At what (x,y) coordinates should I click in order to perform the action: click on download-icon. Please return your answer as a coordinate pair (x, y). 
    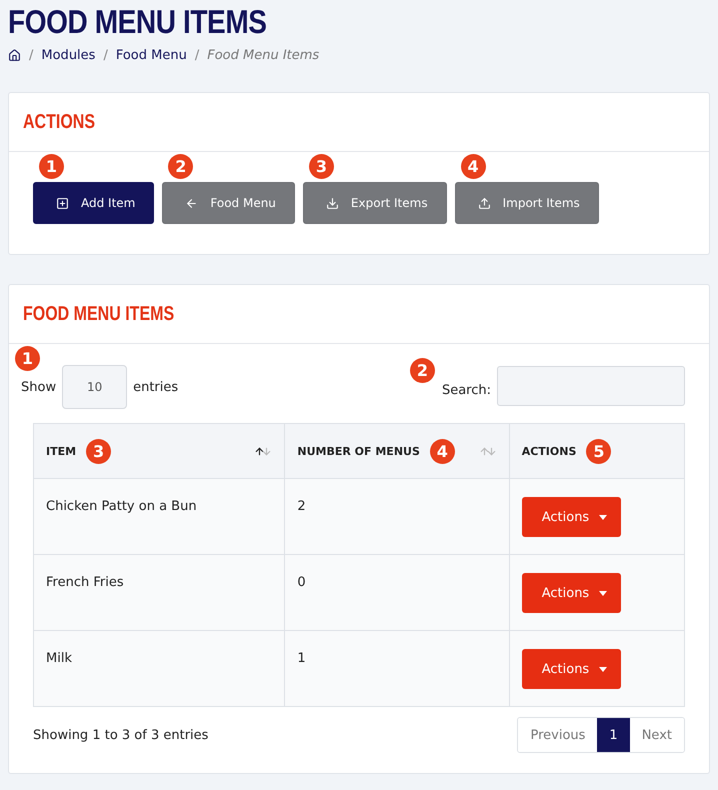
    Looking at the image, I should click on (332, 203).